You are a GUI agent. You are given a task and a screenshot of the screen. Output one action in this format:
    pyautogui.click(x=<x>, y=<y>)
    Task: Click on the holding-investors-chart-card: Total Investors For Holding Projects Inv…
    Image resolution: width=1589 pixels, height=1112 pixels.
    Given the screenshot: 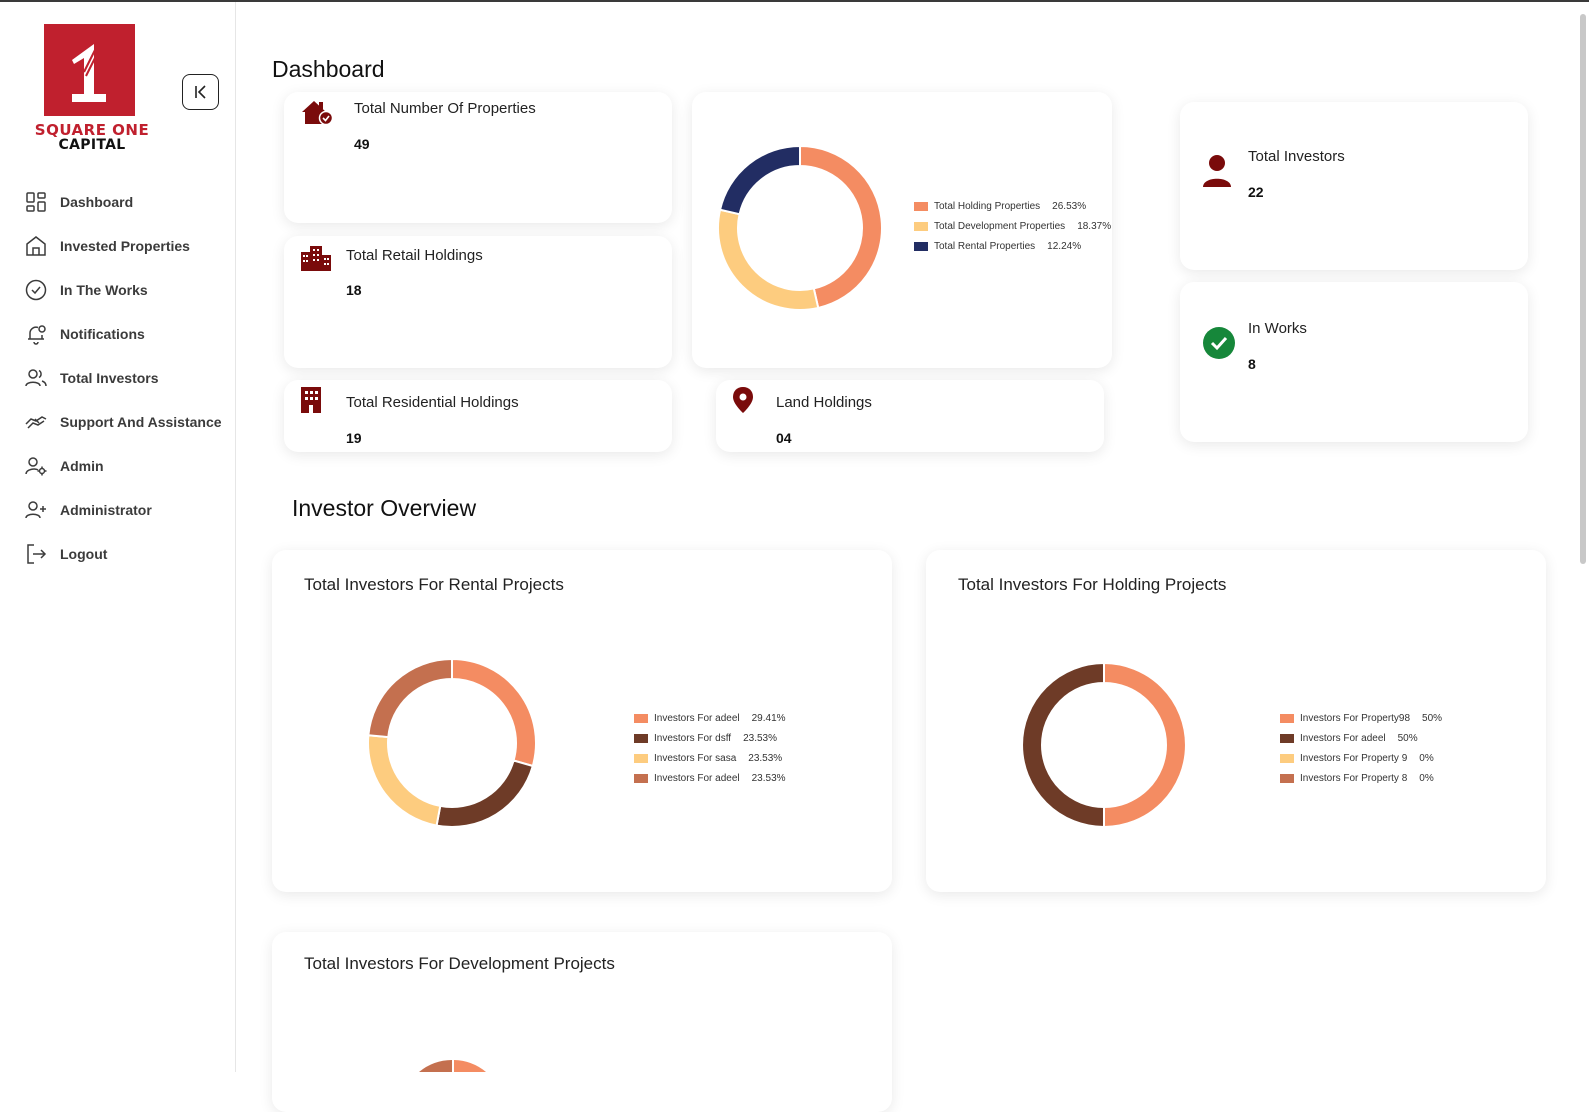 What is the action you would take?
    pyautogui.click(x=1236, y=721)
    